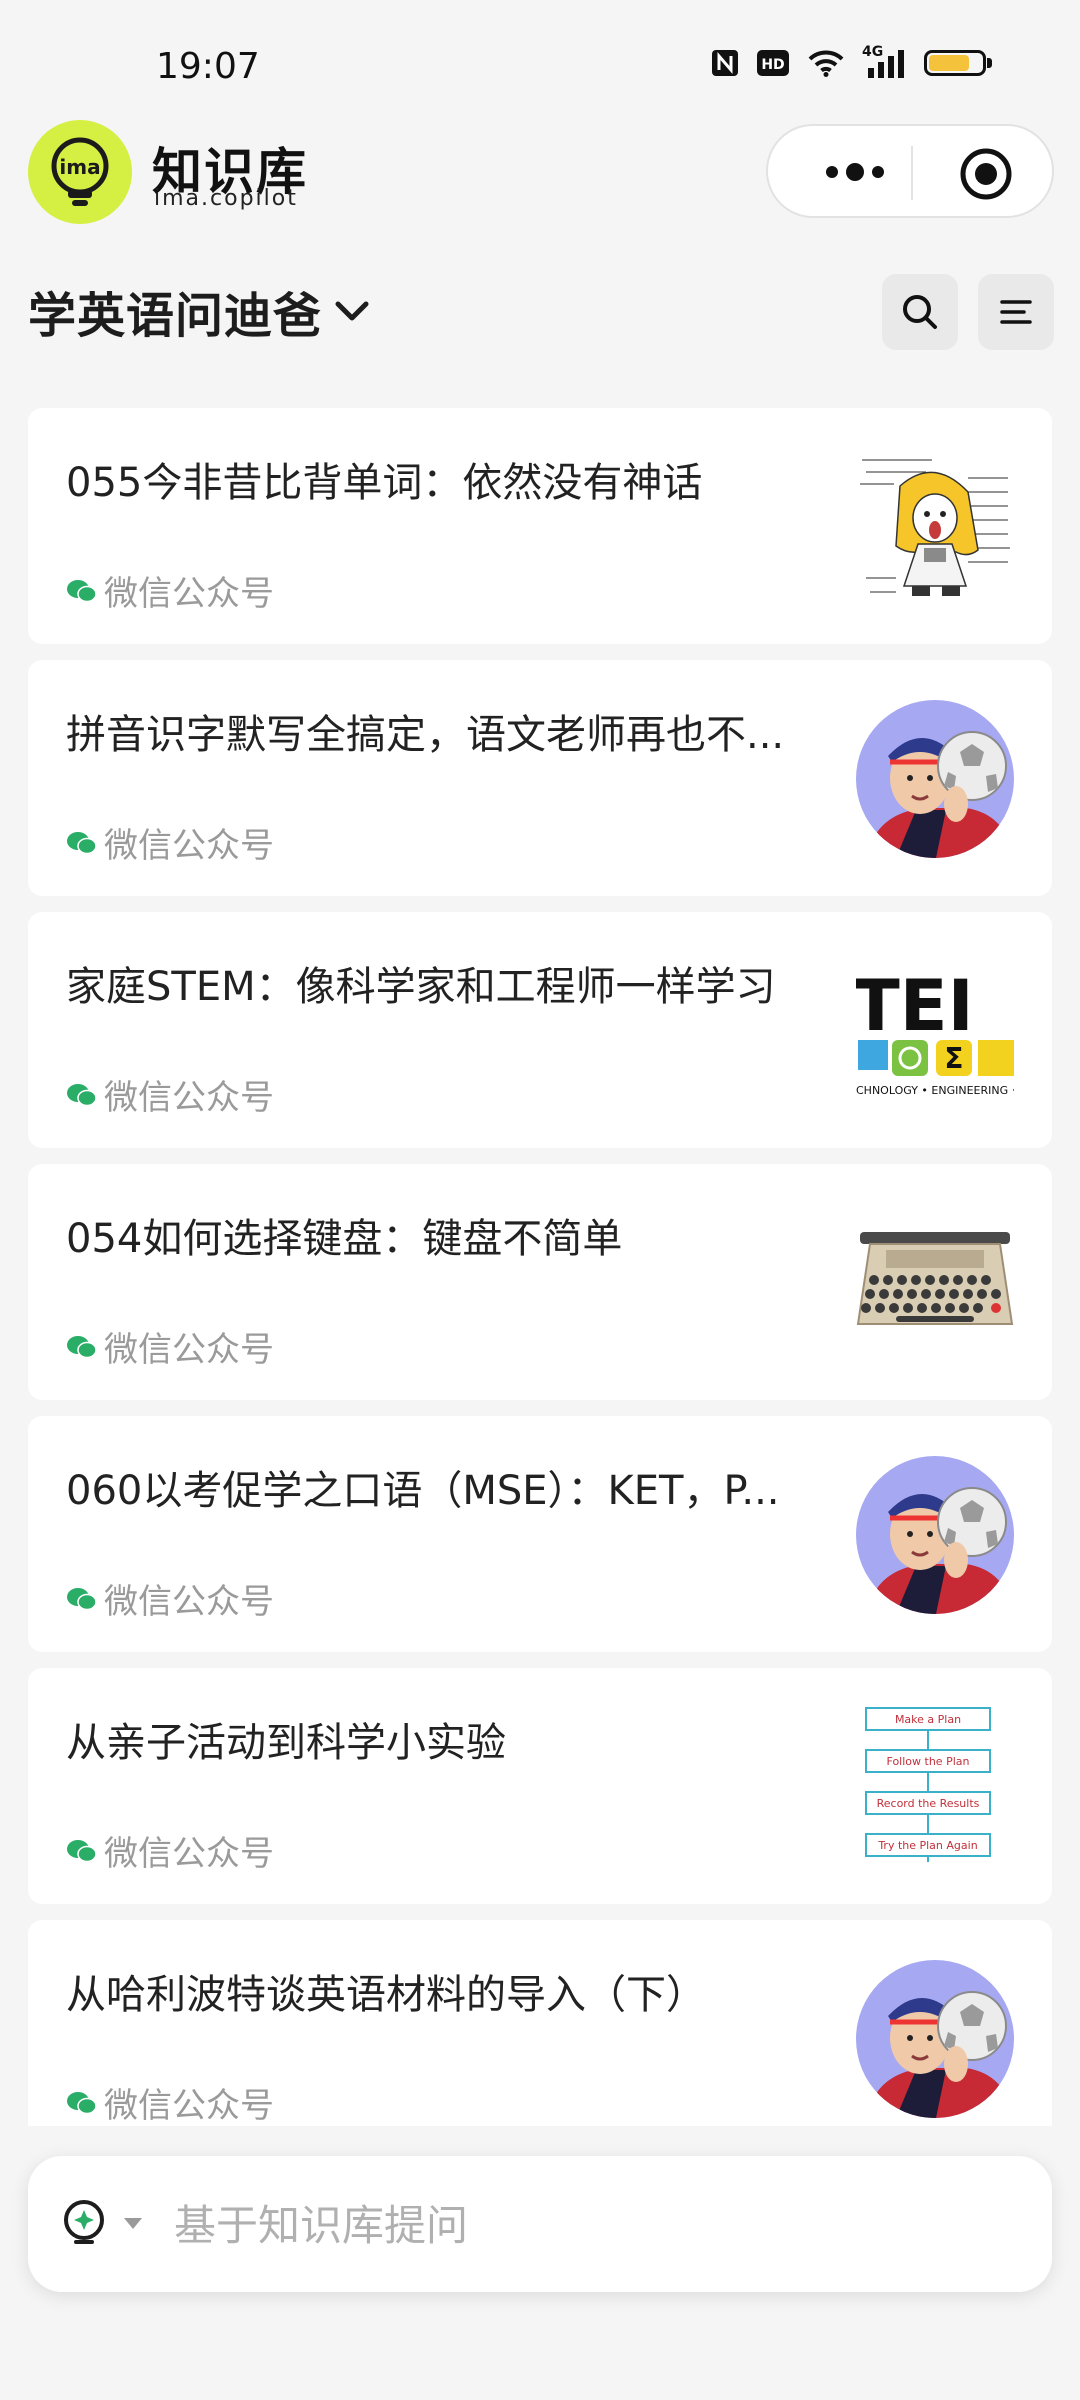 Image resolution: width=1080 pixels, height=2400 pixels. I want to click on battery-icon, so click(959, 63).